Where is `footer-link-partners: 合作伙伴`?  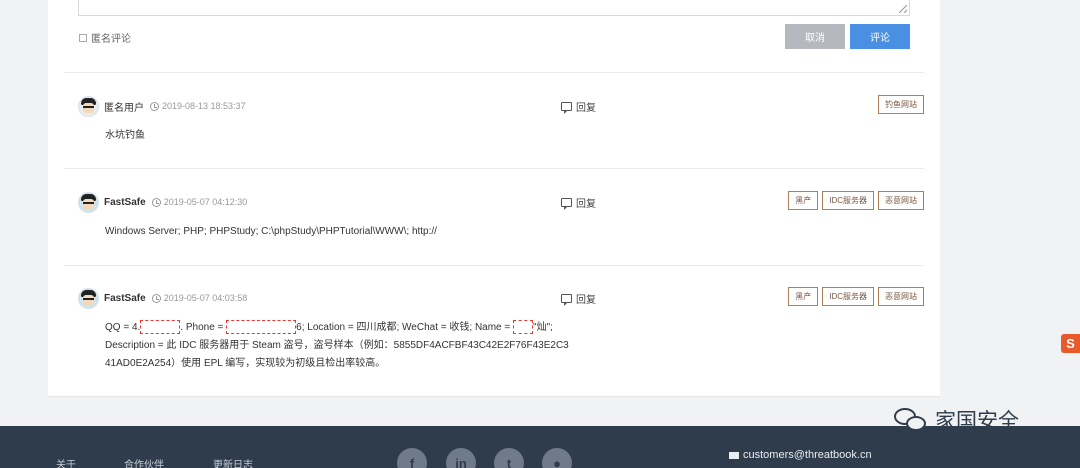 footer-link-partners: 合作伙伴 is located at coordinates (144, 462).